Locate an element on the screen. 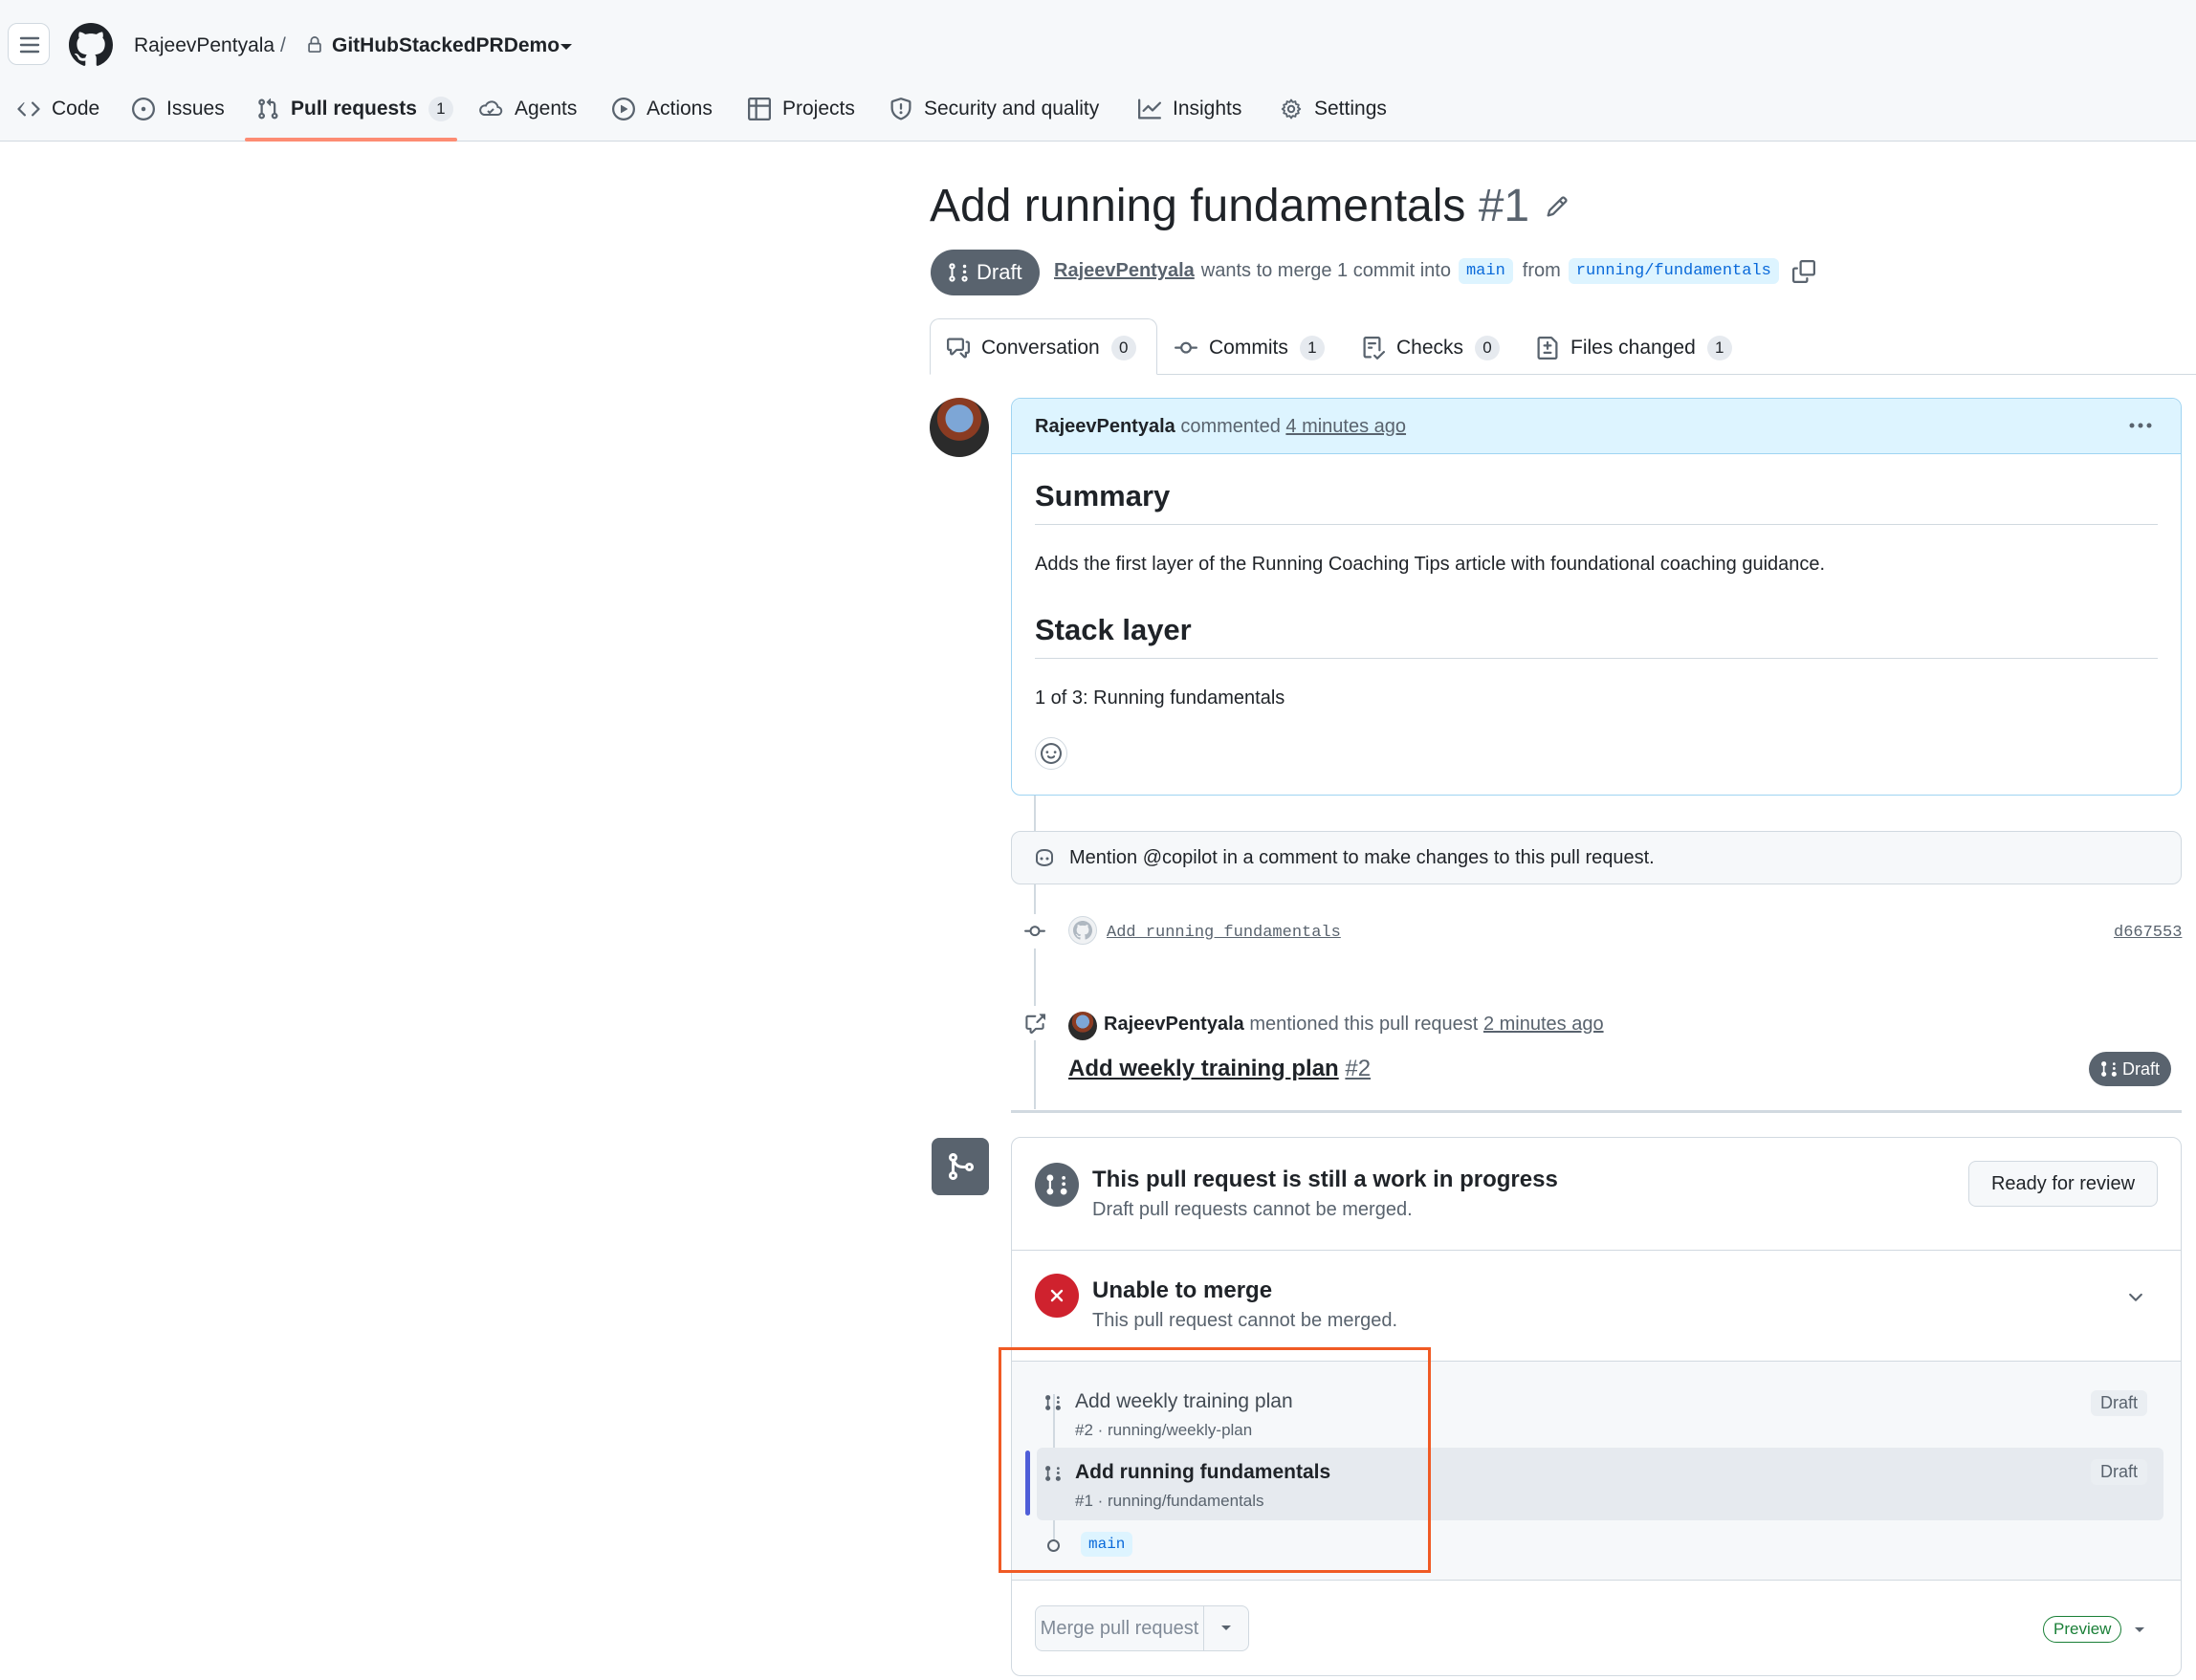  commit-icon is located at coordinates (1186, 348).